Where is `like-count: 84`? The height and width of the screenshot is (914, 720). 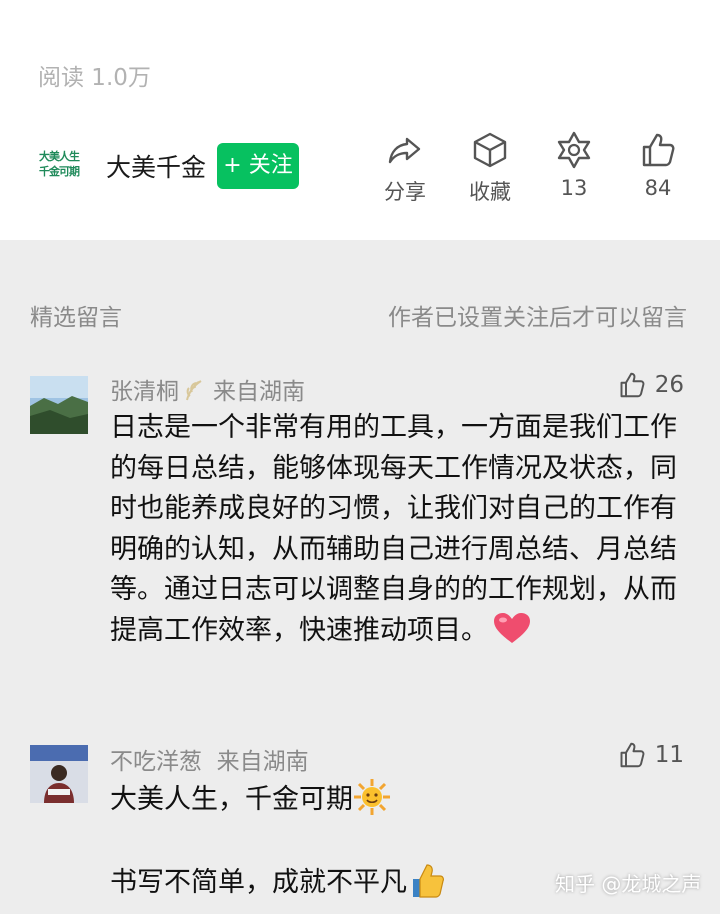 like-count: 84 is located at coordinates (658, 188).